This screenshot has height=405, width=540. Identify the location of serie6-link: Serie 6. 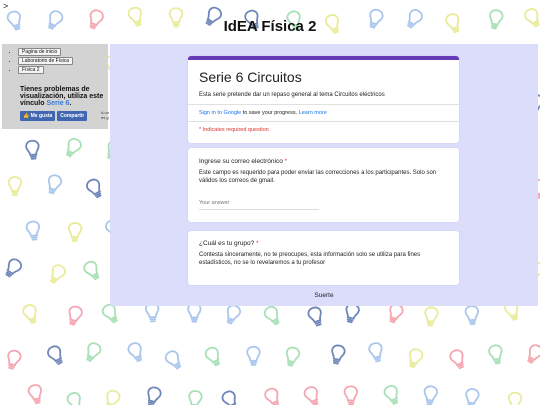
(57, 103).